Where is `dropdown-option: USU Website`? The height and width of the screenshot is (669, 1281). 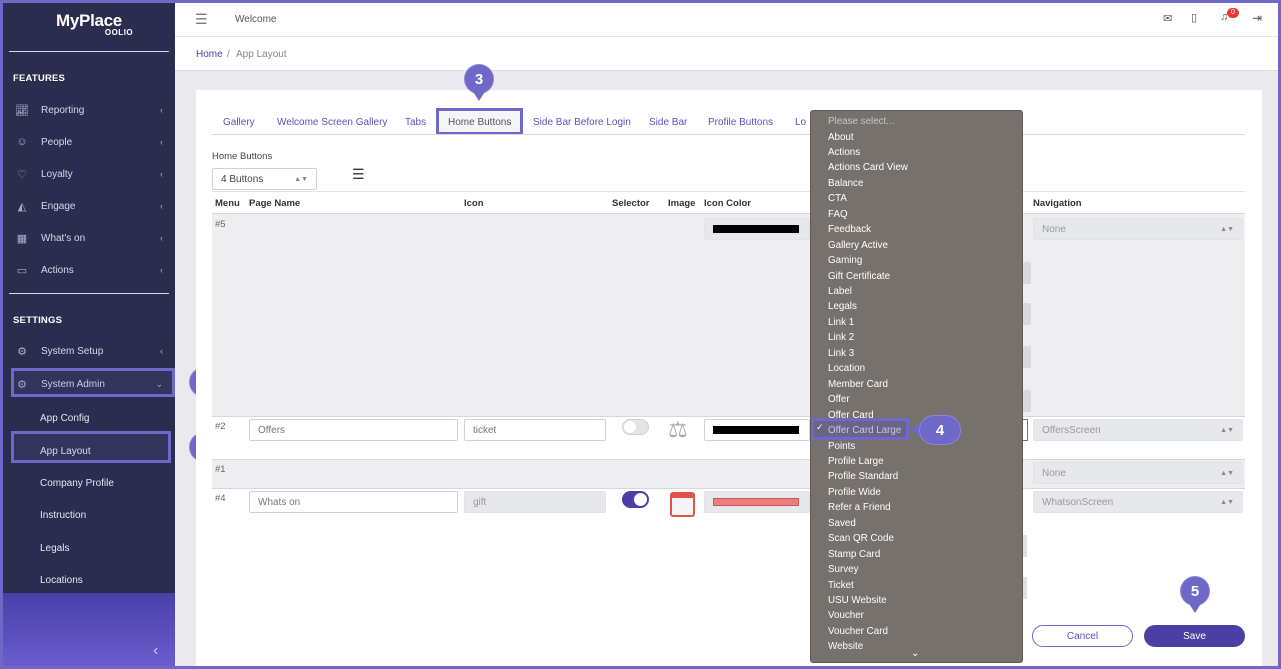 dropdown-option: USU Website is located at coordinates (857, 601).